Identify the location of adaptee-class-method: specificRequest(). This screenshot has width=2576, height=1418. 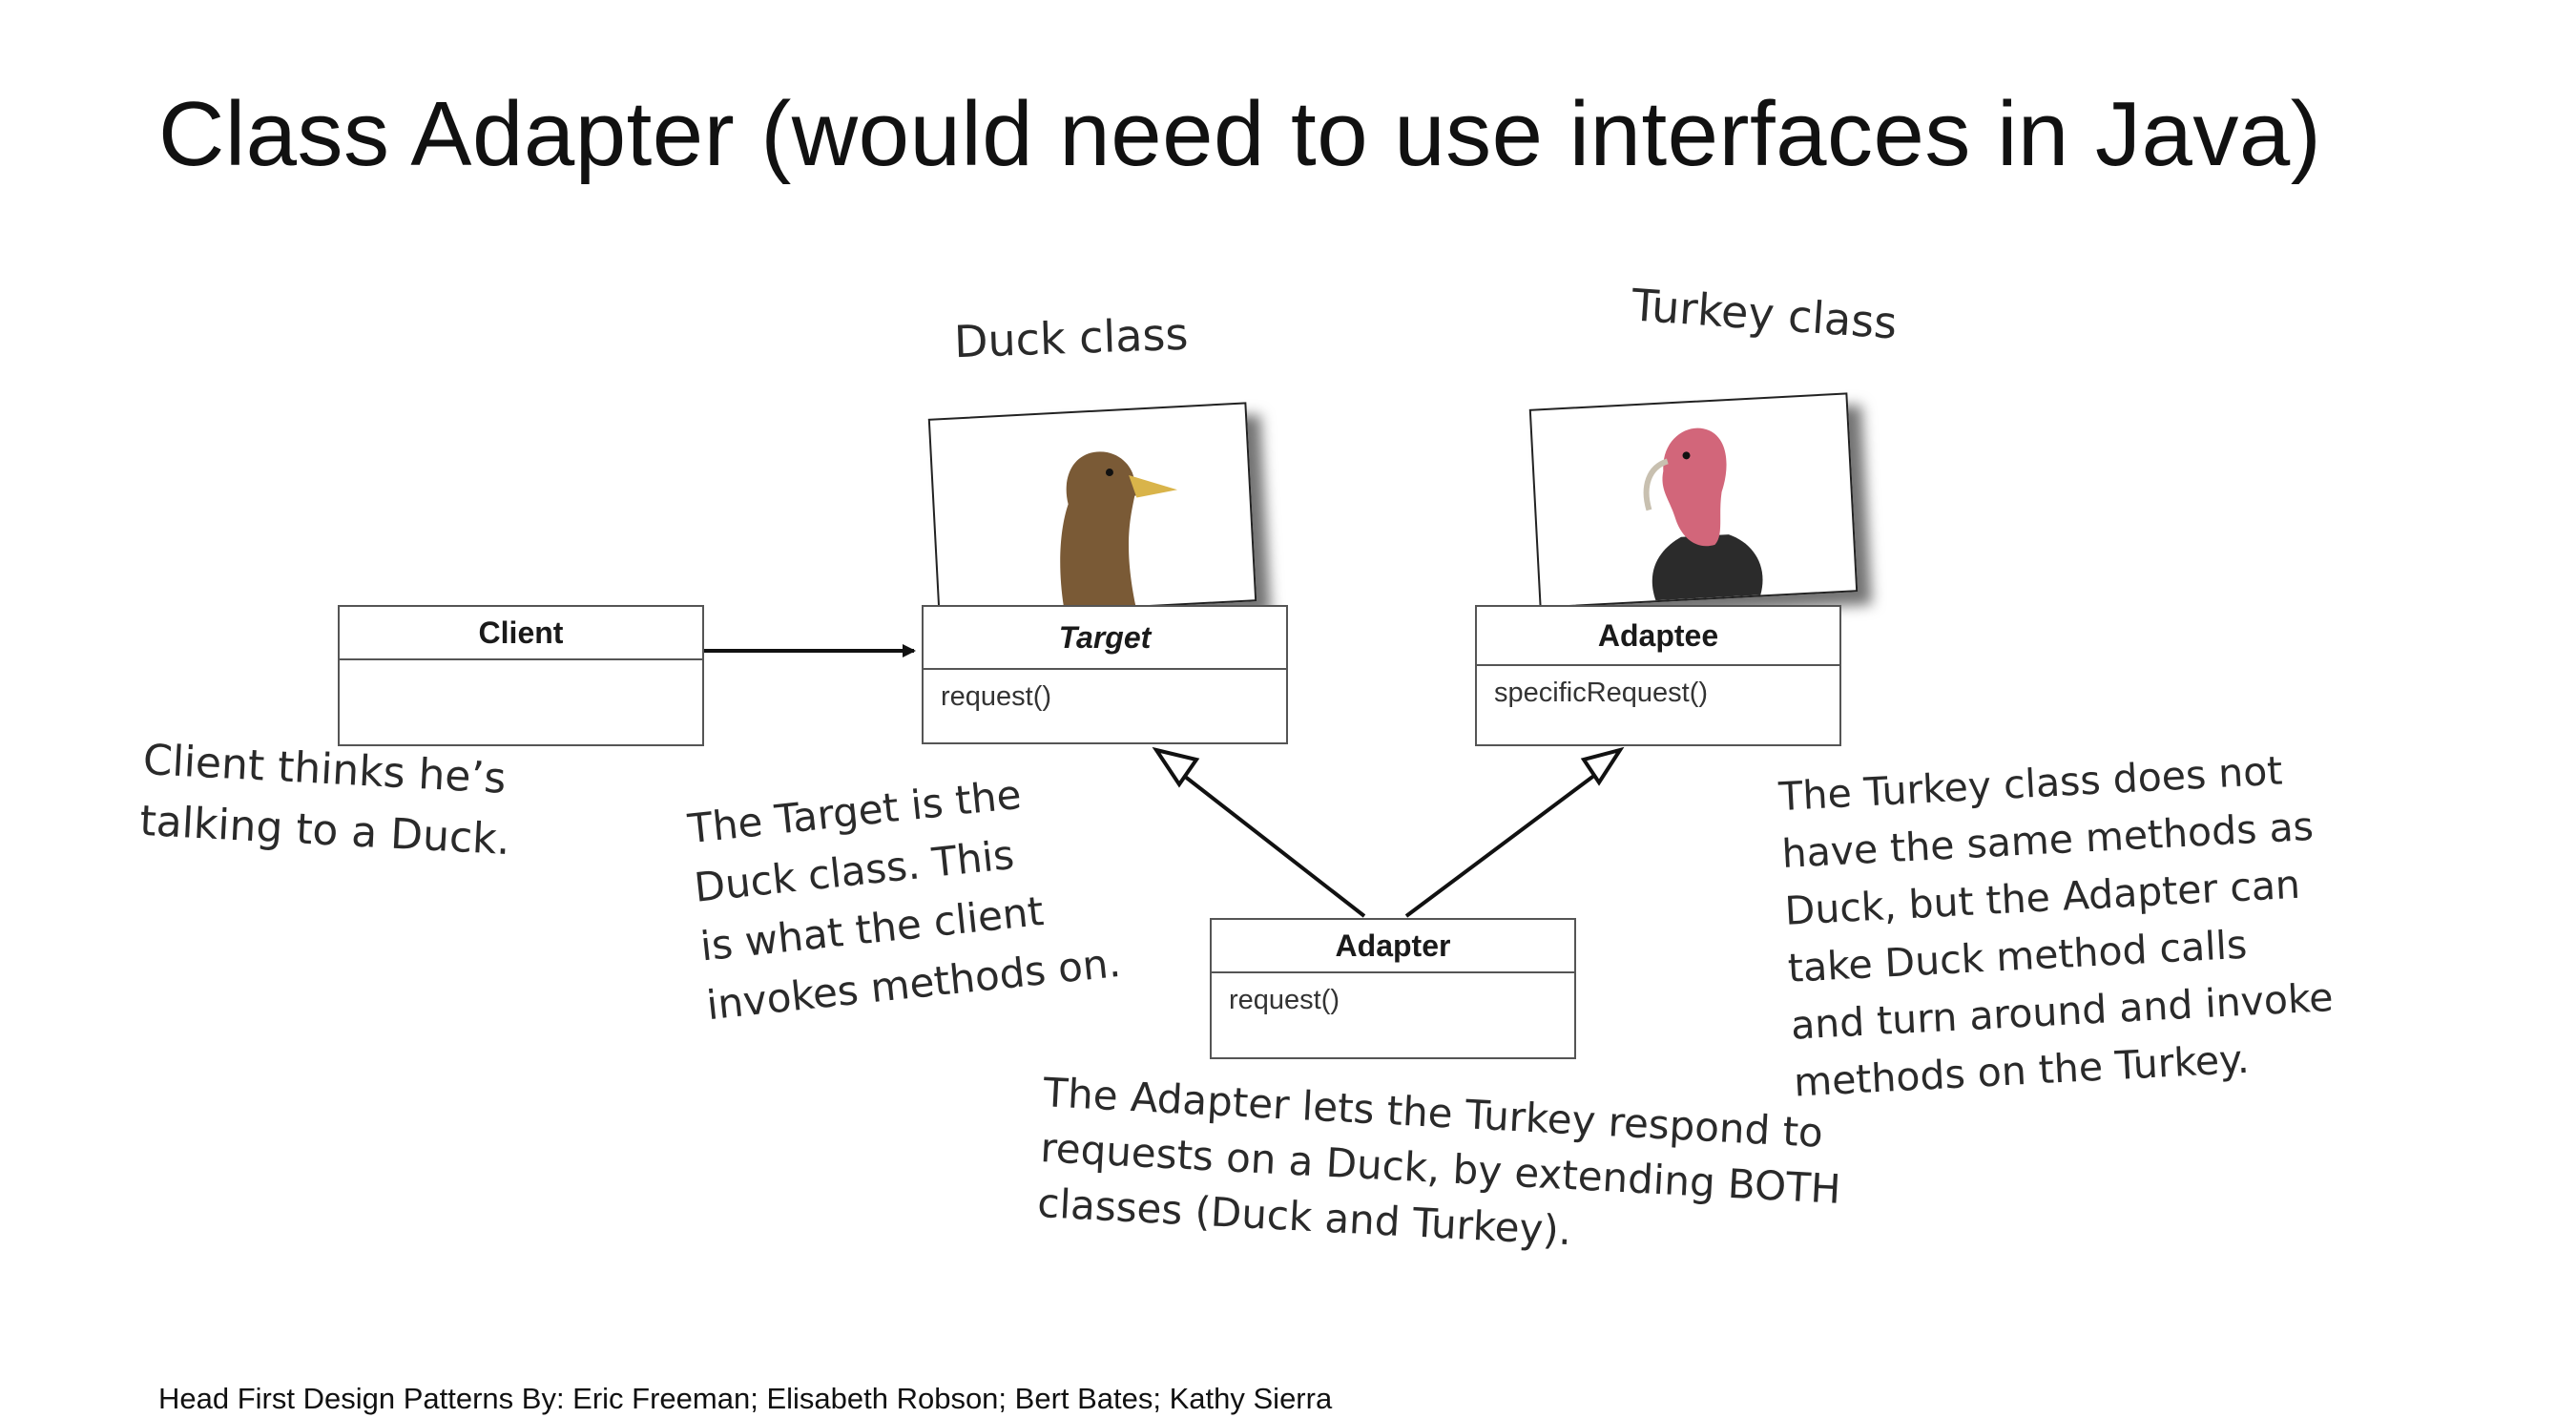
(1601, 693).